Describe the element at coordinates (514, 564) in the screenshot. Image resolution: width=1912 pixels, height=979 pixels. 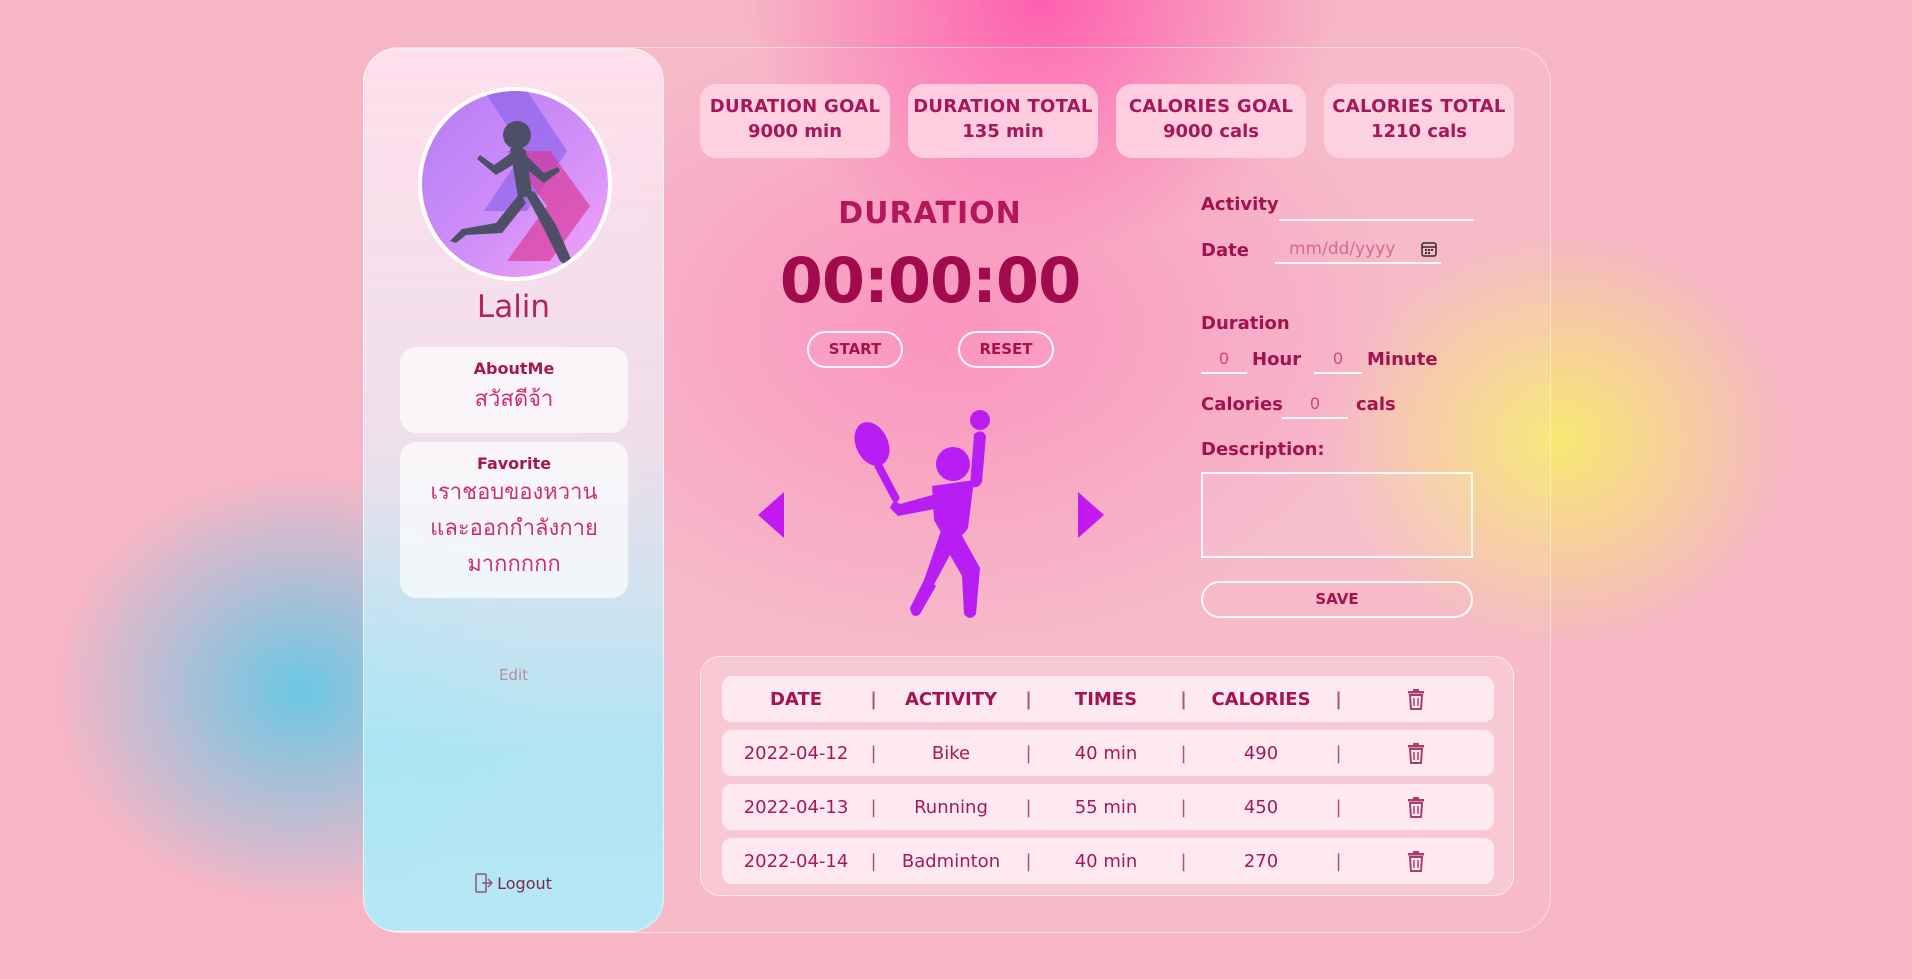
I see `favorite-line: มากกกกก` at that location.